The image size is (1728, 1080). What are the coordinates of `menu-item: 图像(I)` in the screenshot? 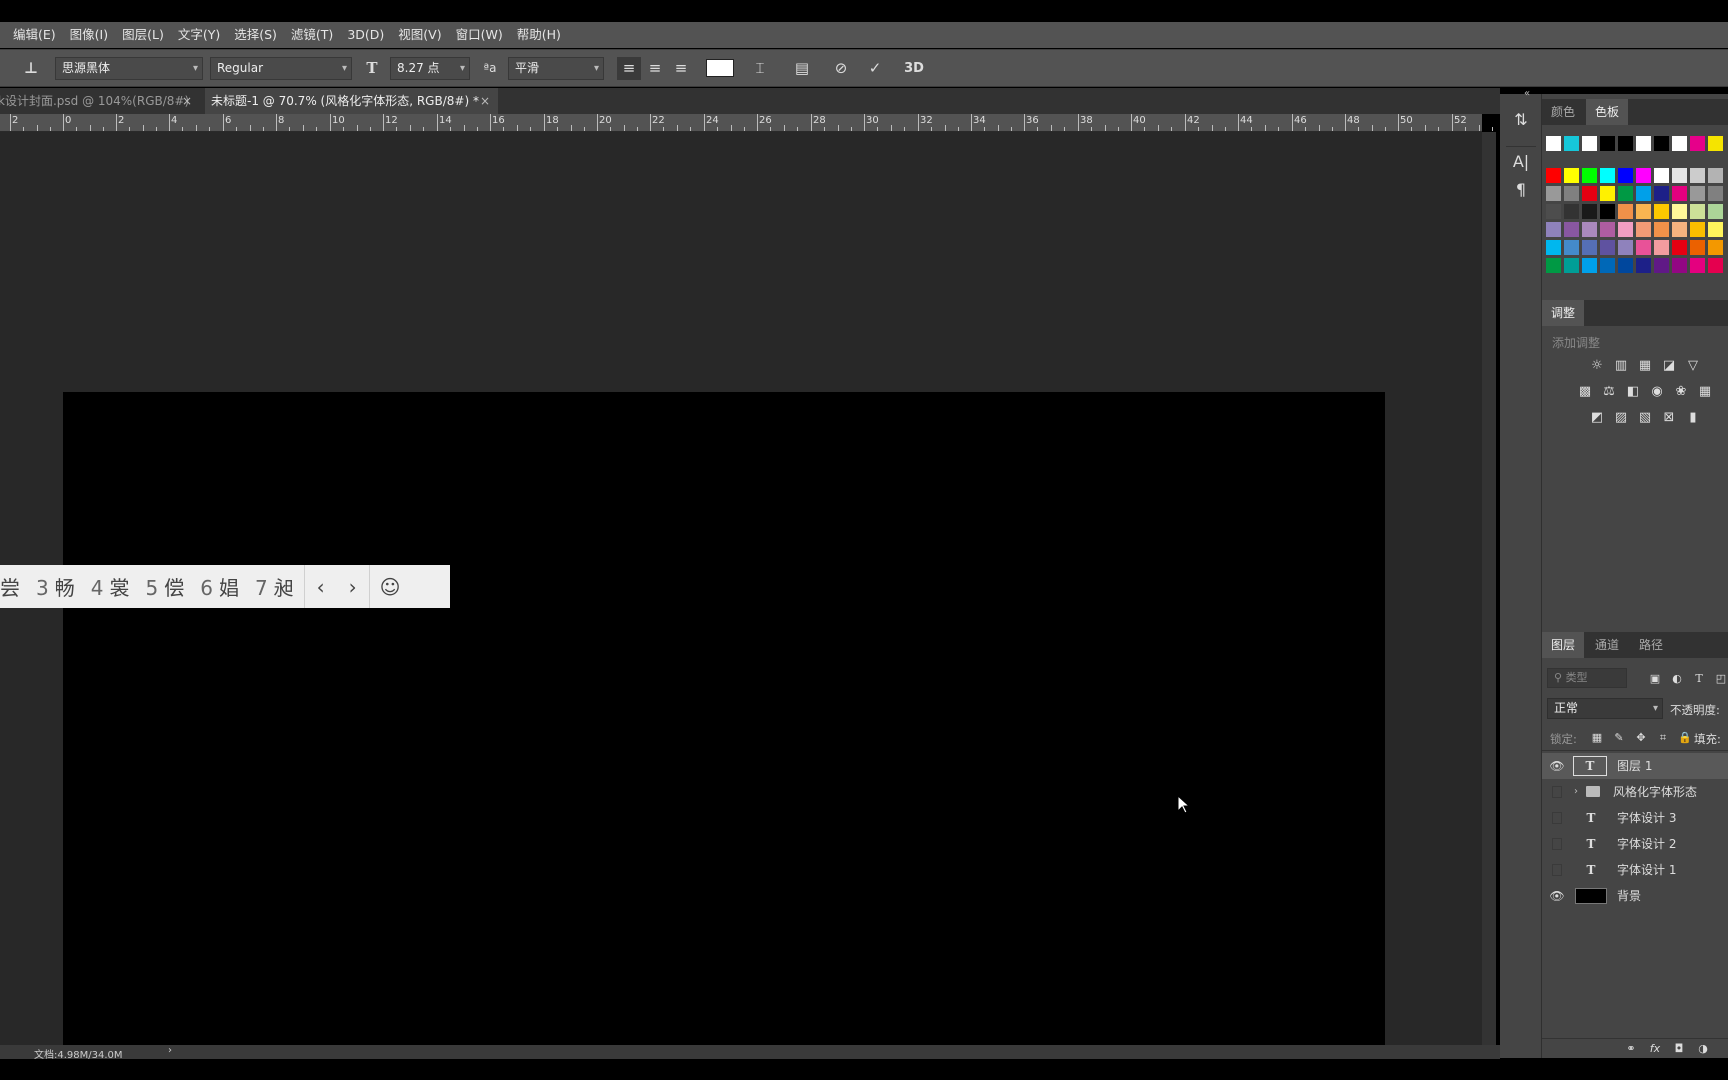 It's located at (89, 35).